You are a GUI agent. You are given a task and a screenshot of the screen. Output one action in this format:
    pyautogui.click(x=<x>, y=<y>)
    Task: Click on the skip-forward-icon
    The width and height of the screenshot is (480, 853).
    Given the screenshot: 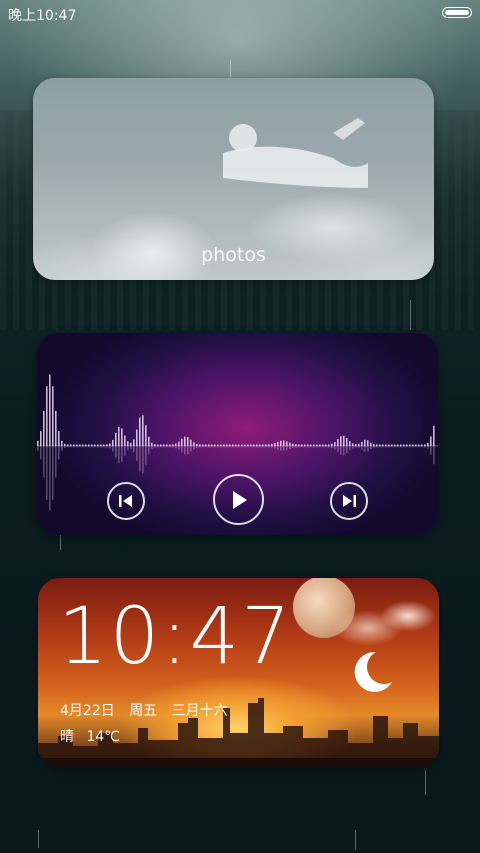 What is the action you would take?
    pyautogui.click(x=349, y=501)
    